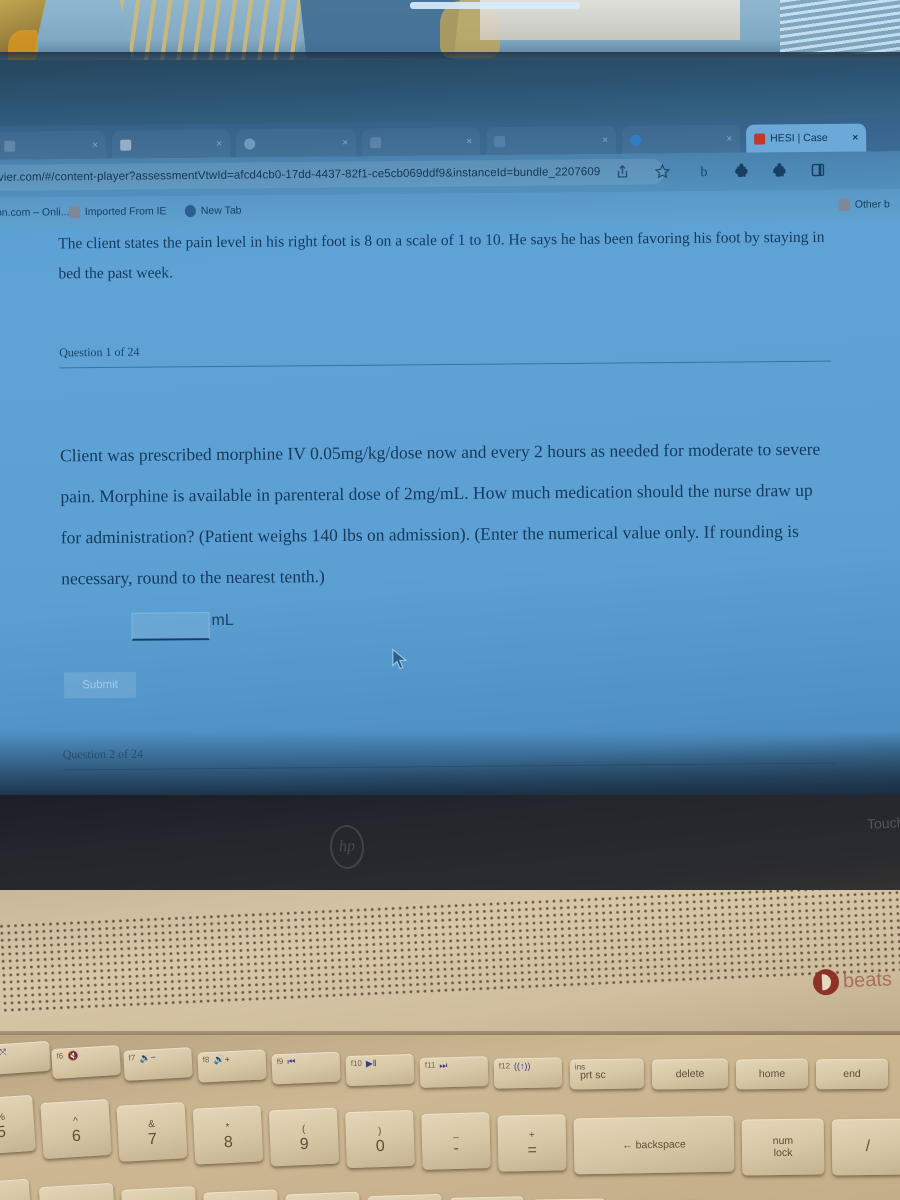 Image resolution: width=900 pixels, height=1200 pixels. What do you see at coordinates (250, 143) in the screenshot?
I see `chegg-favicon` at bounding box center [250, 143].